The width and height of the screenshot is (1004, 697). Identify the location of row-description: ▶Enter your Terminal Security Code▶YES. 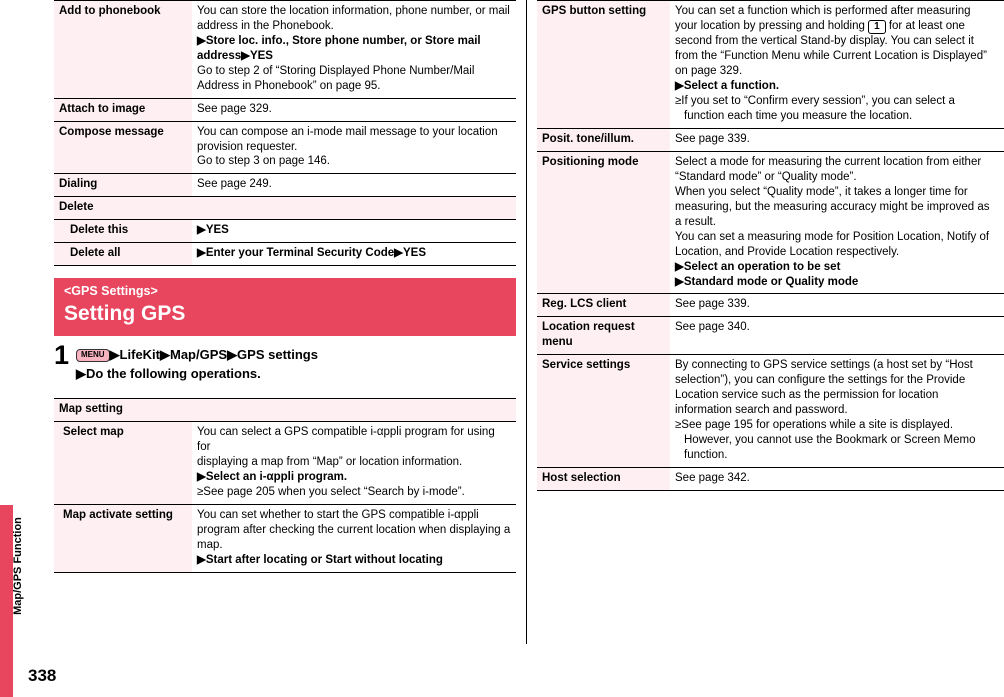
(354, 254).